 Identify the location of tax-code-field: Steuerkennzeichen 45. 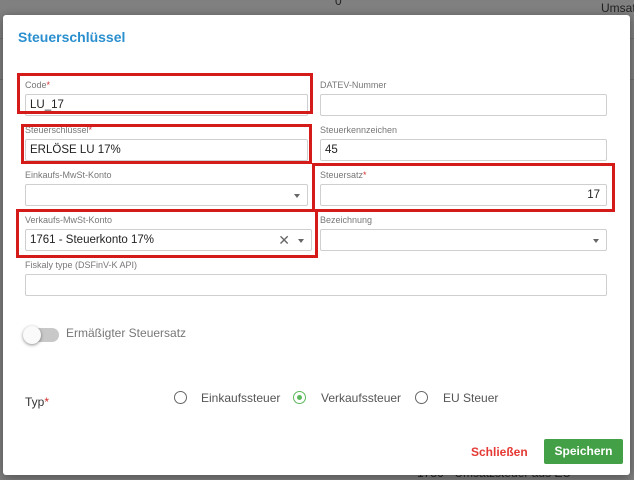
(463, 143).